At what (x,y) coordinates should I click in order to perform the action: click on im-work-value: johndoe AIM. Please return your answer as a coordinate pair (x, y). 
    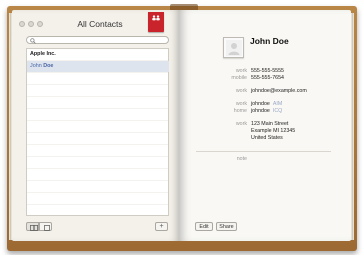
    Looking at the image, I should click on (266, 104).